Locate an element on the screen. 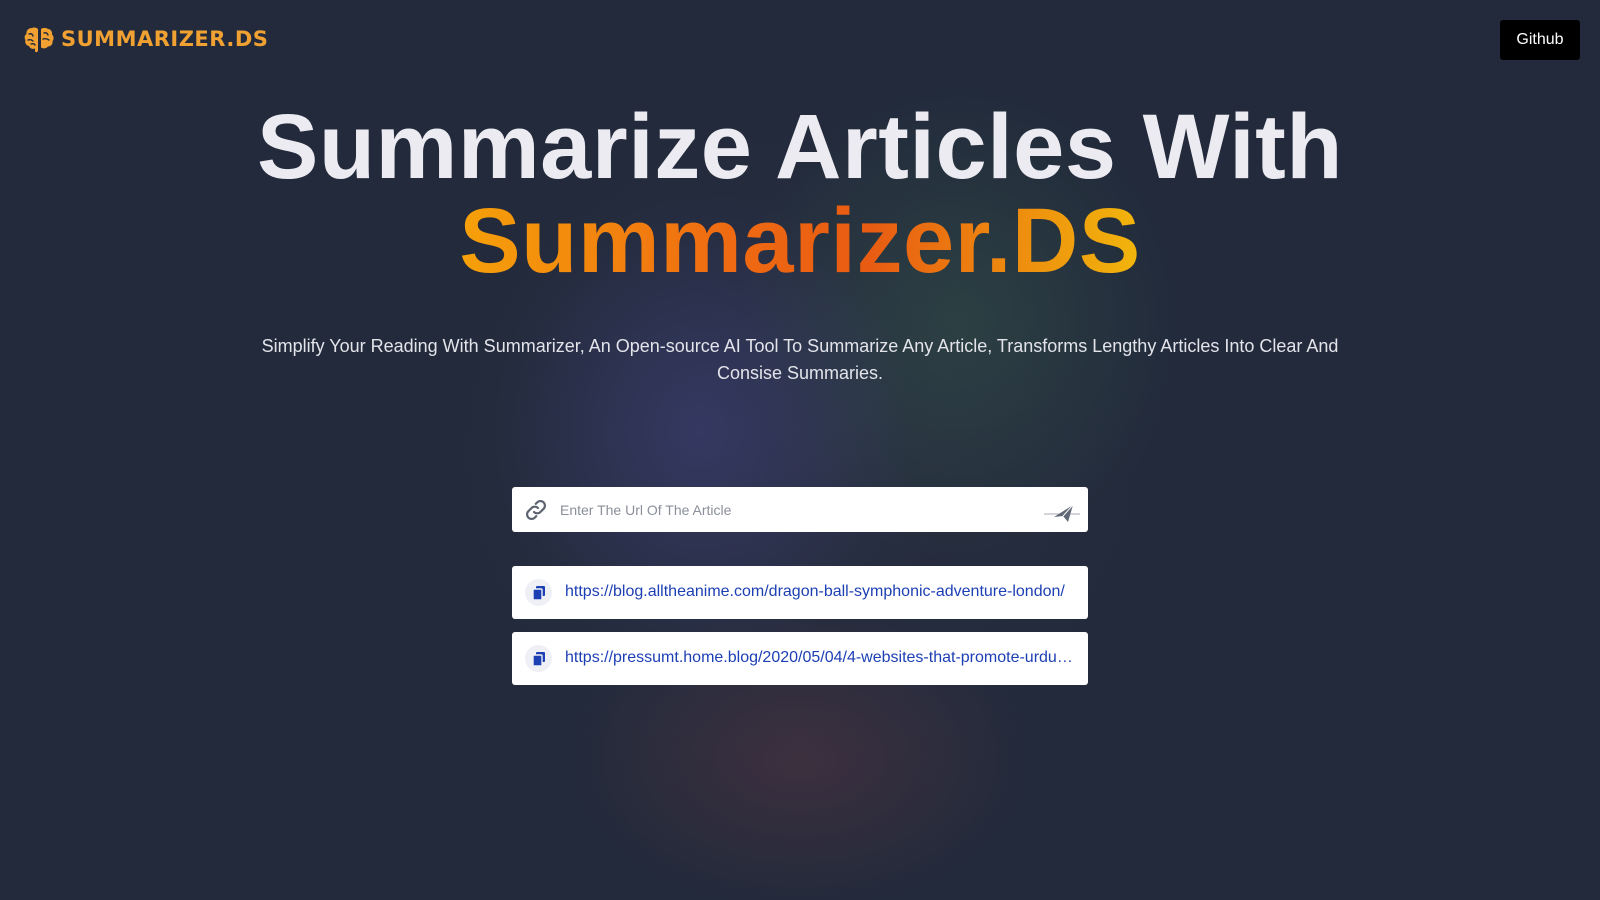  github-button: Github is located at coordinates (1540, 40).